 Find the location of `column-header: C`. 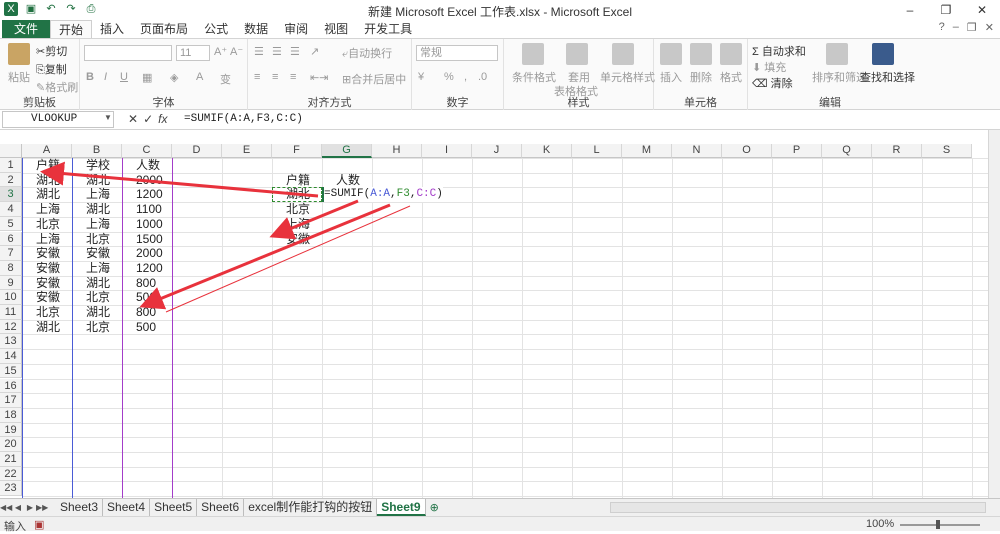

column-header: C is located at coordinates (147, 151).